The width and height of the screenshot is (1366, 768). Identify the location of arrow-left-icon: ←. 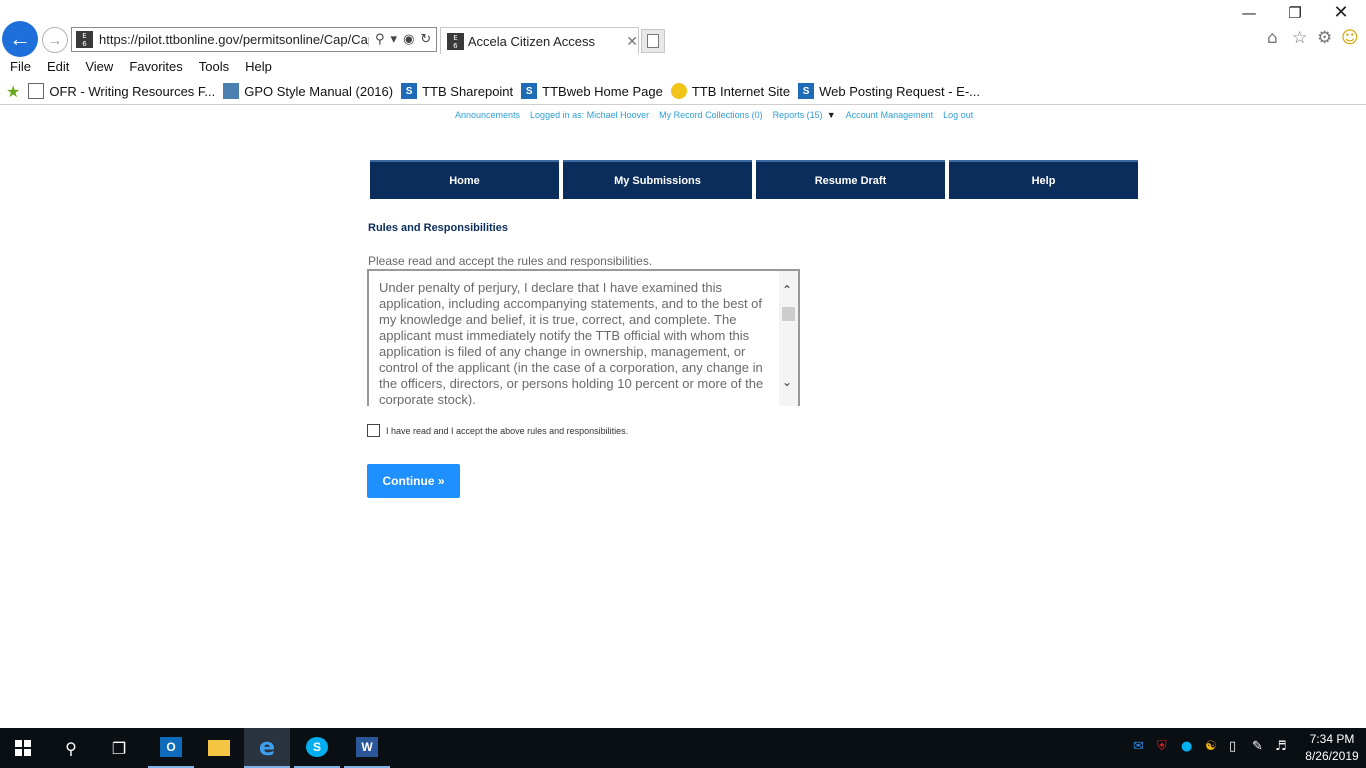
(20, 38).